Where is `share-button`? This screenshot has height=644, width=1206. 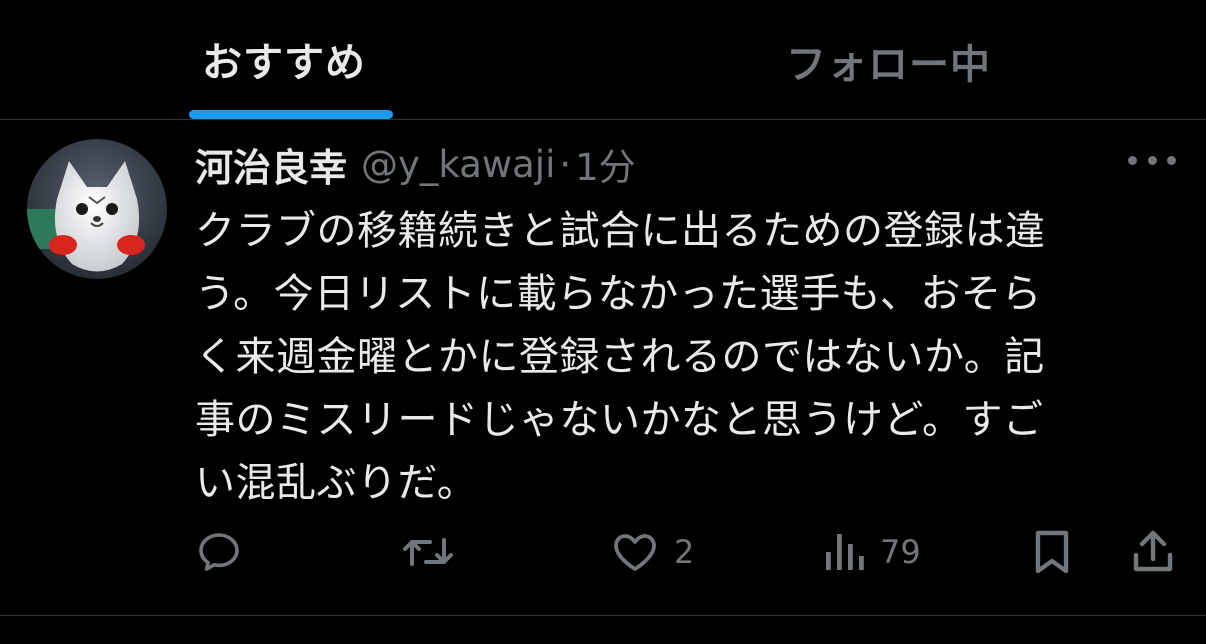
share-button is located at coordinates (1153, 552).